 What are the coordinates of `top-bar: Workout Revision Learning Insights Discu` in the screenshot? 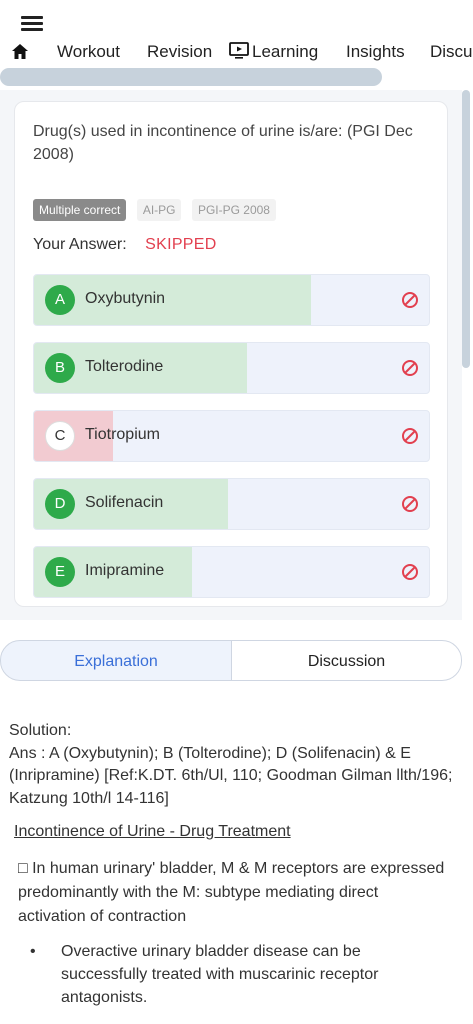 It's located at (236, 45).